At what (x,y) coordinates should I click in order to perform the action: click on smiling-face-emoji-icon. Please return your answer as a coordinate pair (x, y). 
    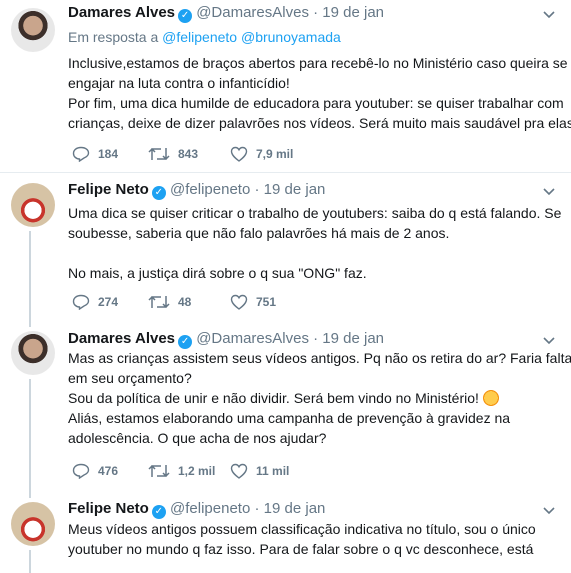
    Looking at the image, I should click on (490, 398).